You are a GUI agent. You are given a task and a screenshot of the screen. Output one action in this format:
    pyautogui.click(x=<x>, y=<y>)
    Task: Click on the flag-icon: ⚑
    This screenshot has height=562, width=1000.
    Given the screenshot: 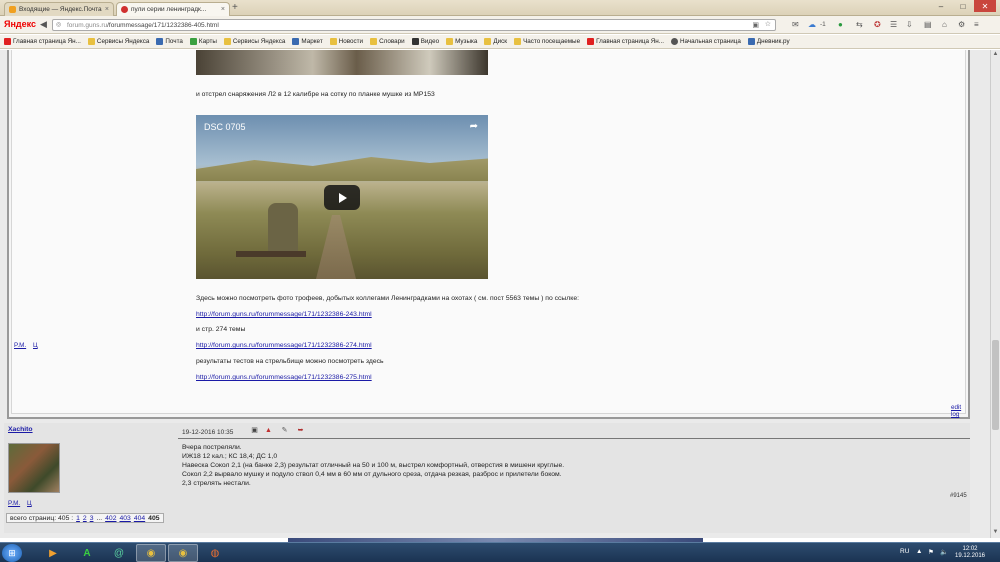 What is the action you would take?
    pyautogui.click(x=931, y=552)
    